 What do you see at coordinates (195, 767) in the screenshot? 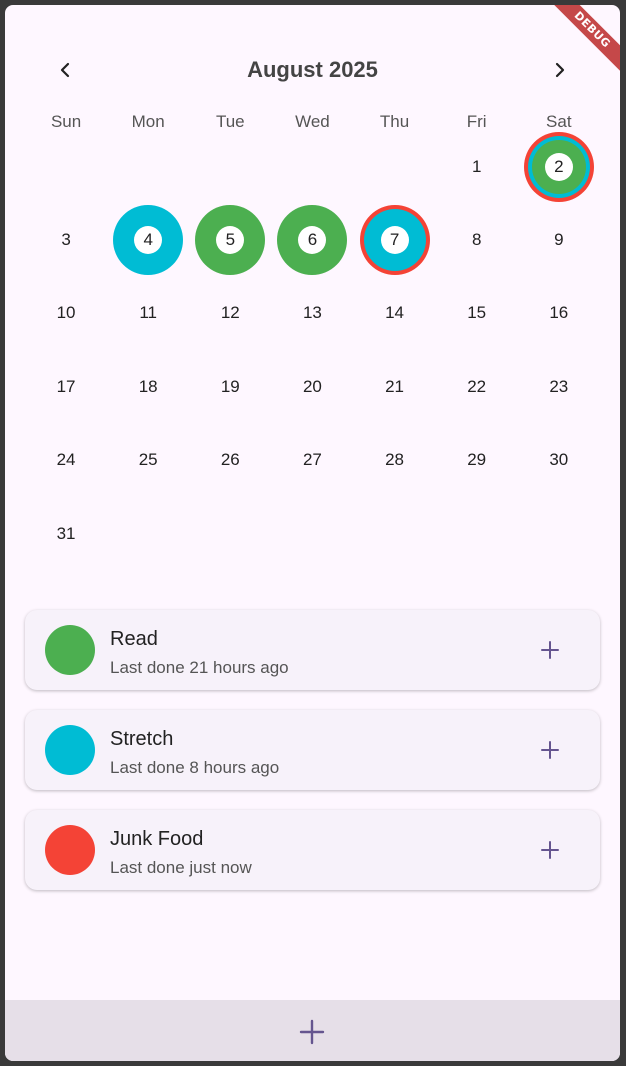
I see `habit-last-done: Last done 8 hours ago` at bounding box center [195, 767].